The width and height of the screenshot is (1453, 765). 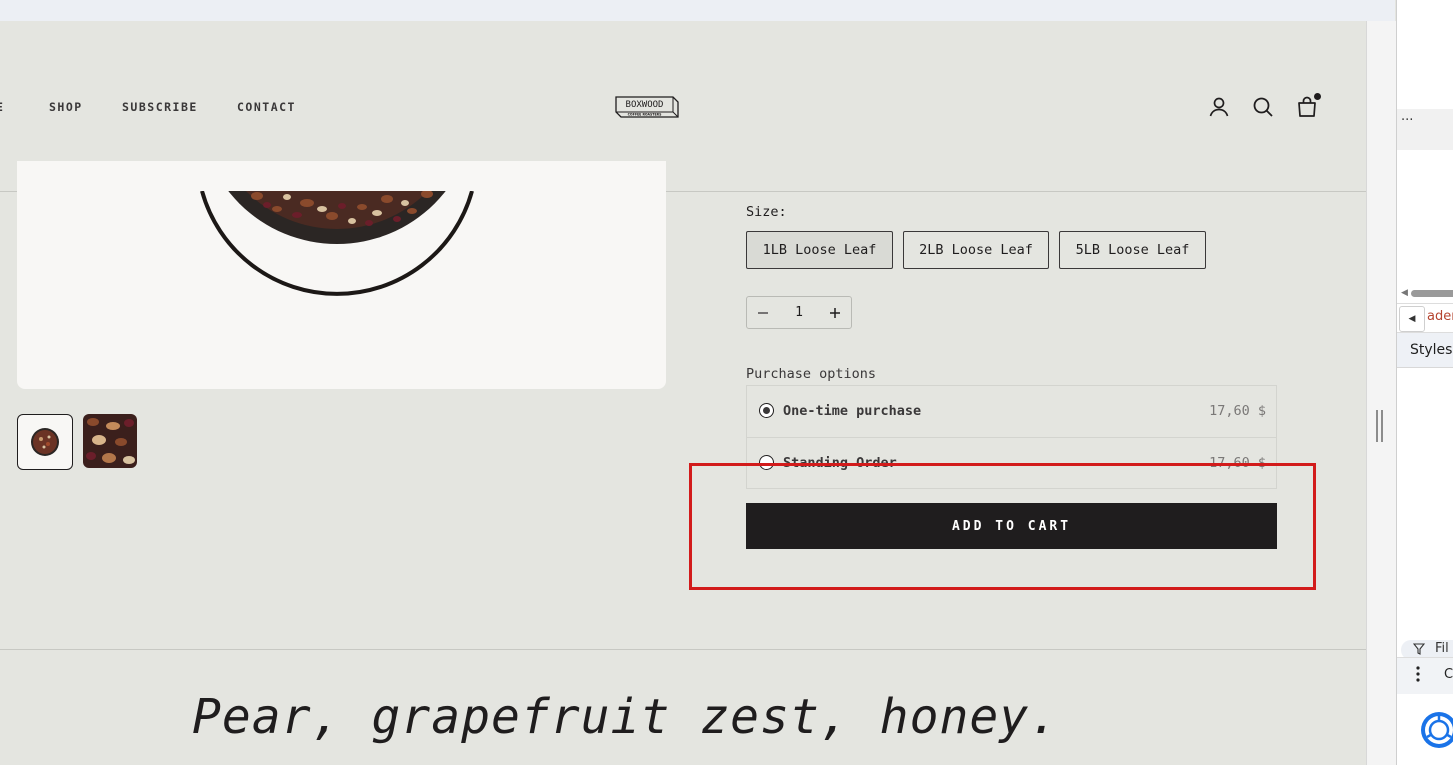 I want to click on chrome-logo-icon, so click(x=1436, y=732).